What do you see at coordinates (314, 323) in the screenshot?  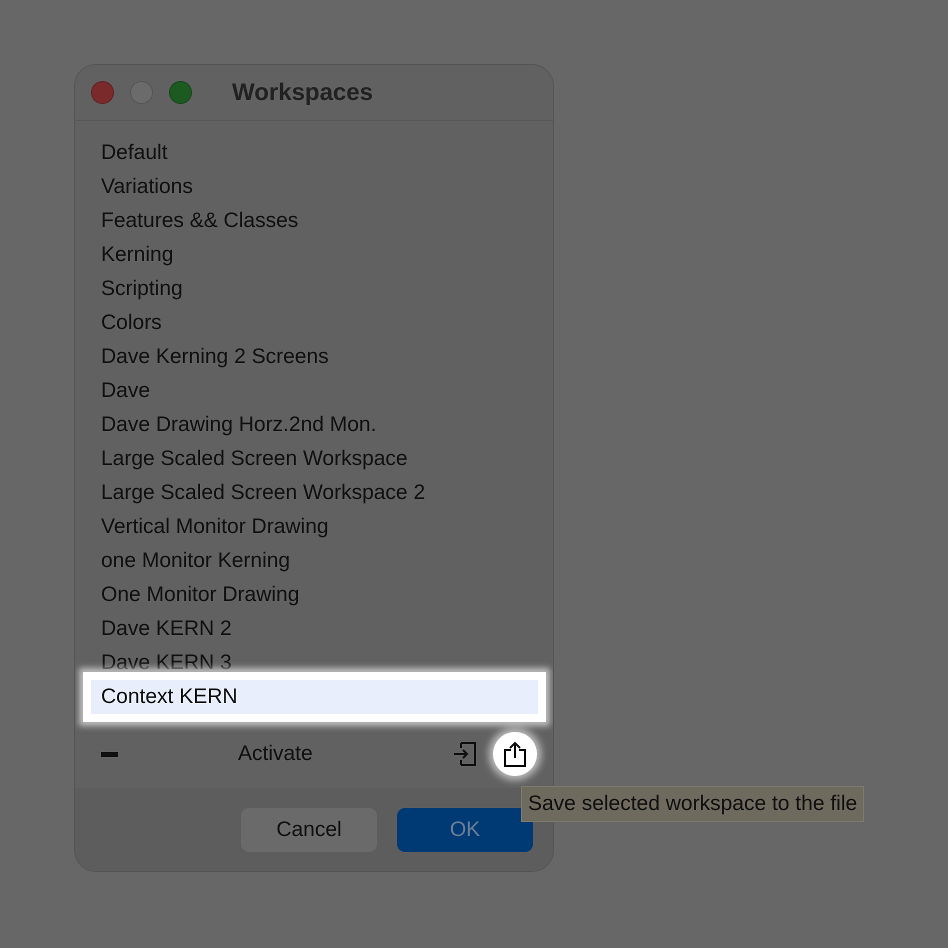 I see `workspace-item: Colors` at bounding box center [314, 323].